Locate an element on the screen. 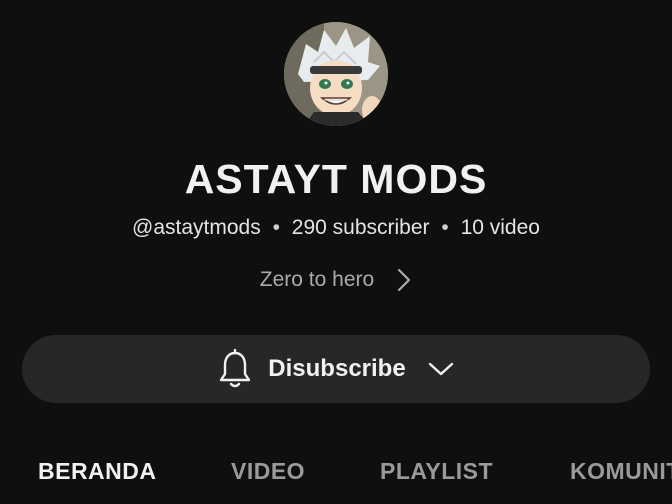 Image resolution: width=672 pixels, height=504 pixels. subscribed-button-label: Disubscribe is located at coordinates (337, 368).